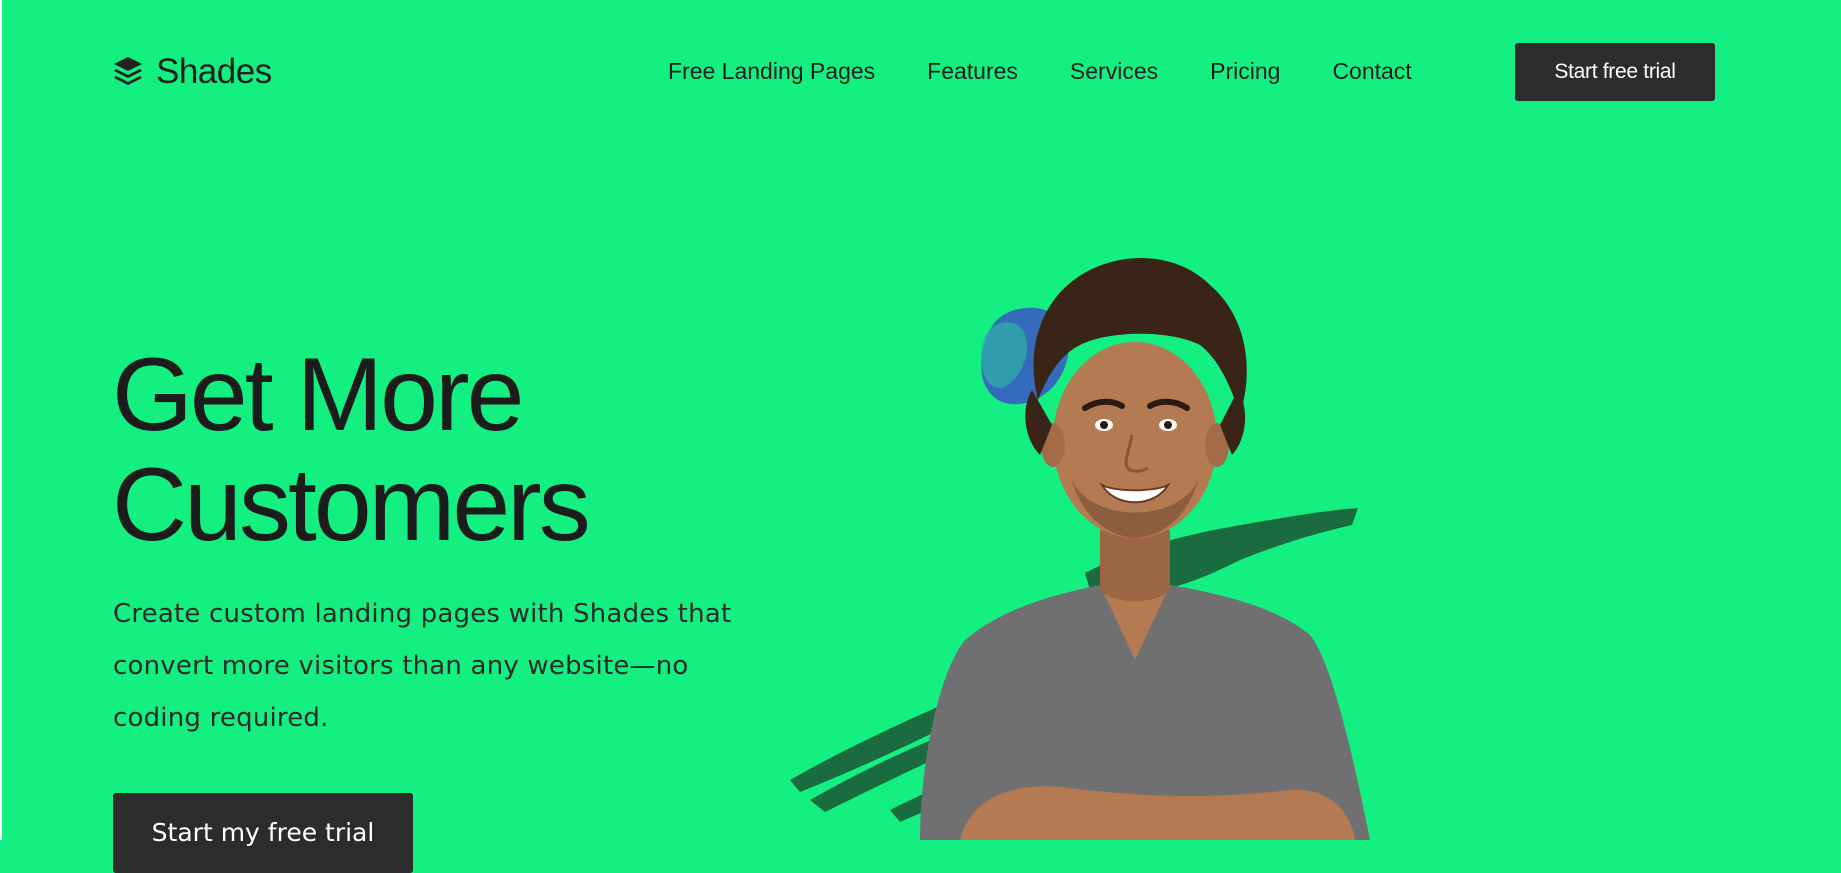  I want to click on nav-item-contact: Contact, so click(1371, 71).